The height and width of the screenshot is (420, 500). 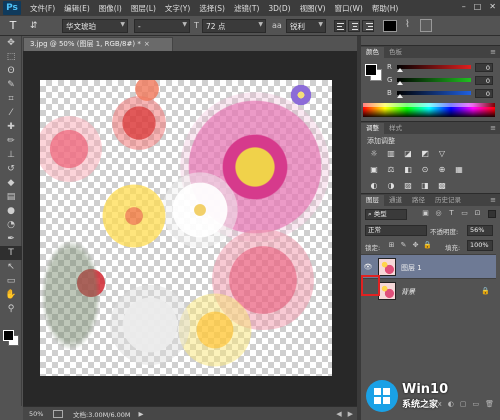 What do you see at coordinates (391, 153) in the screenshot?
I see `adjustment-icon-1: ▥` at bounding box center [391, 153].